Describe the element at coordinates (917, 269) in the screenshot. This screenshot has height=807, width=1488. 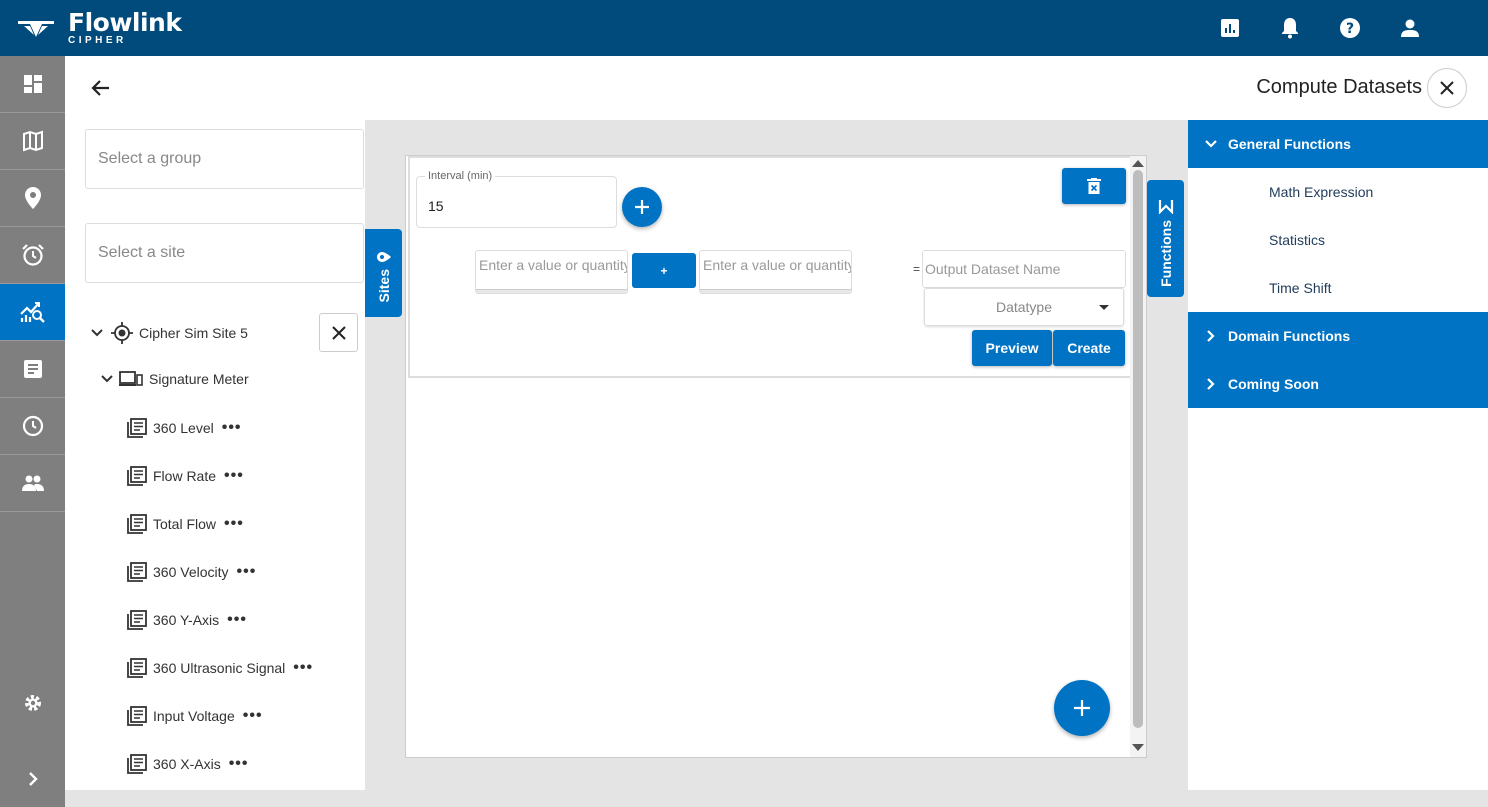
I see `equals-sign: =` at that location.